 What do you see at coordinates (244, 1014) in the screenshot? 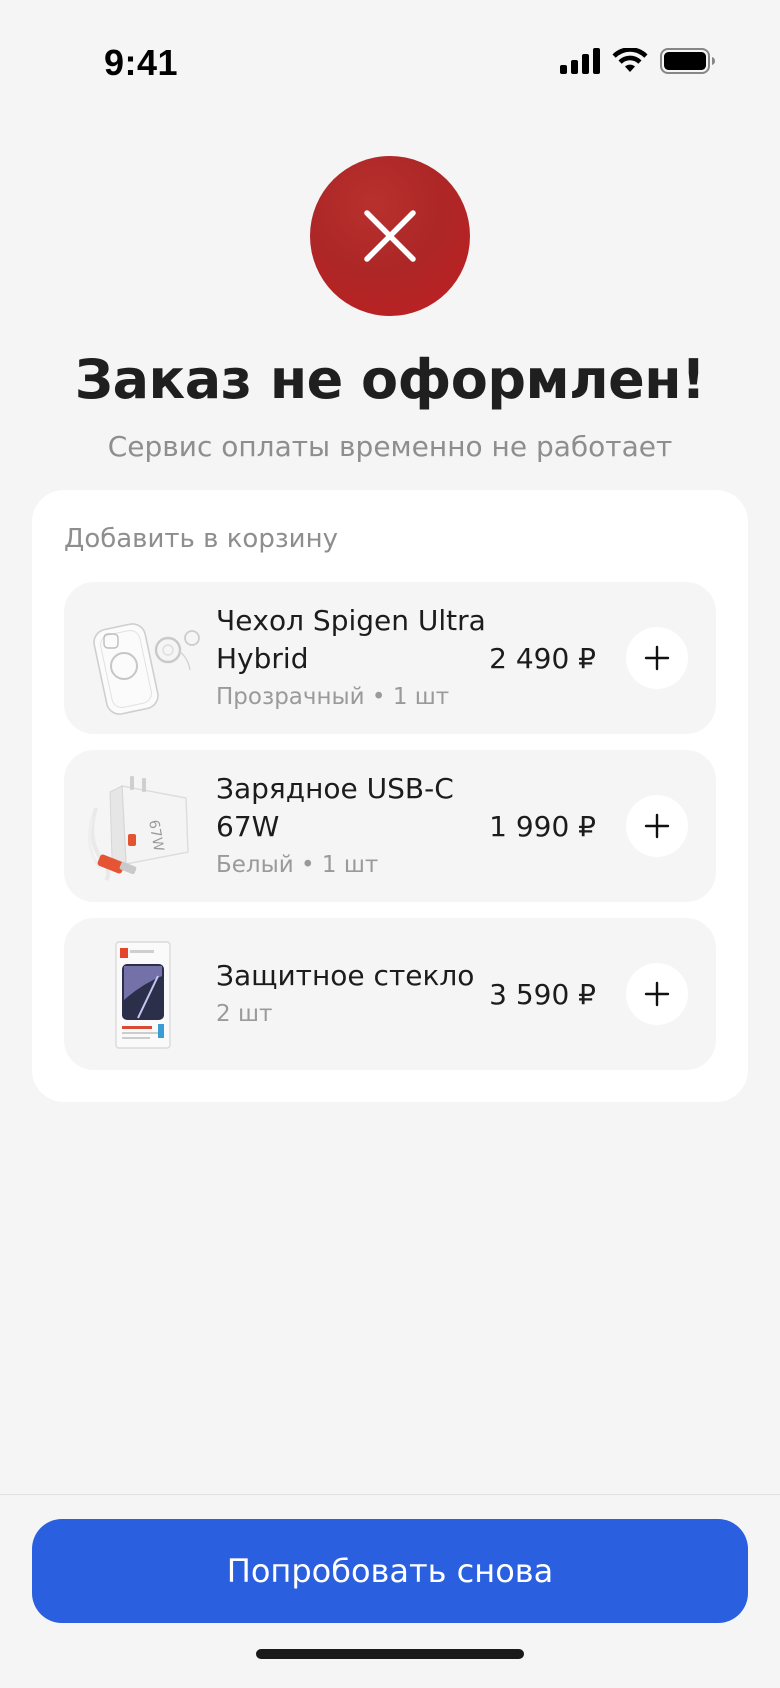
I see `item-meta: 2 шт` at bounding box center [244, 1014].